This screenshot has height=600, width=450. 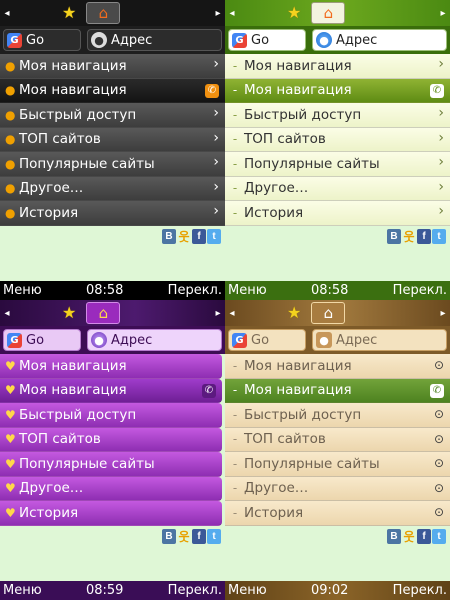 I want to click on menu-item-other: - Другое… ›, so click(x=337, y=188).